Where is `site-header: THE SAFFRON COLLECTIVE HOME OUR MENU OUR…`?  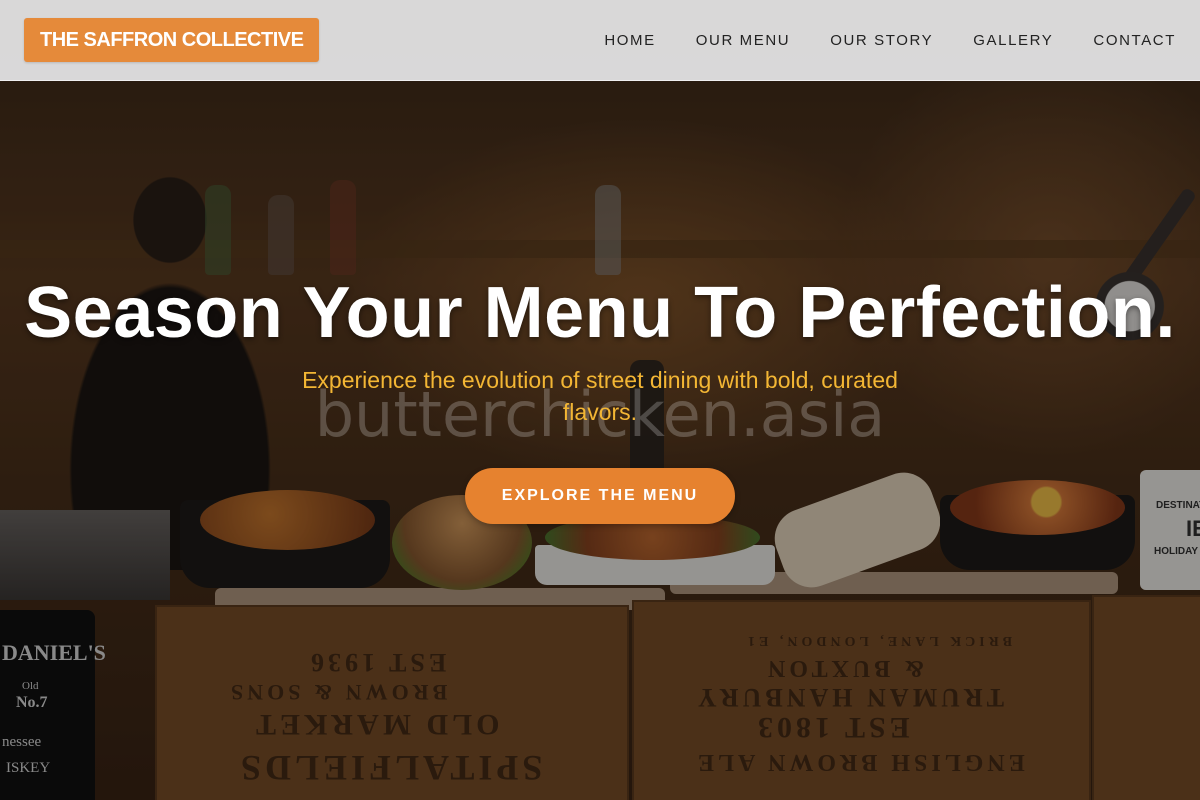
site-header: THE SAFFRON COLLECTIVE HOME OUR MENU OUR… is located at coordinates (600, 40).